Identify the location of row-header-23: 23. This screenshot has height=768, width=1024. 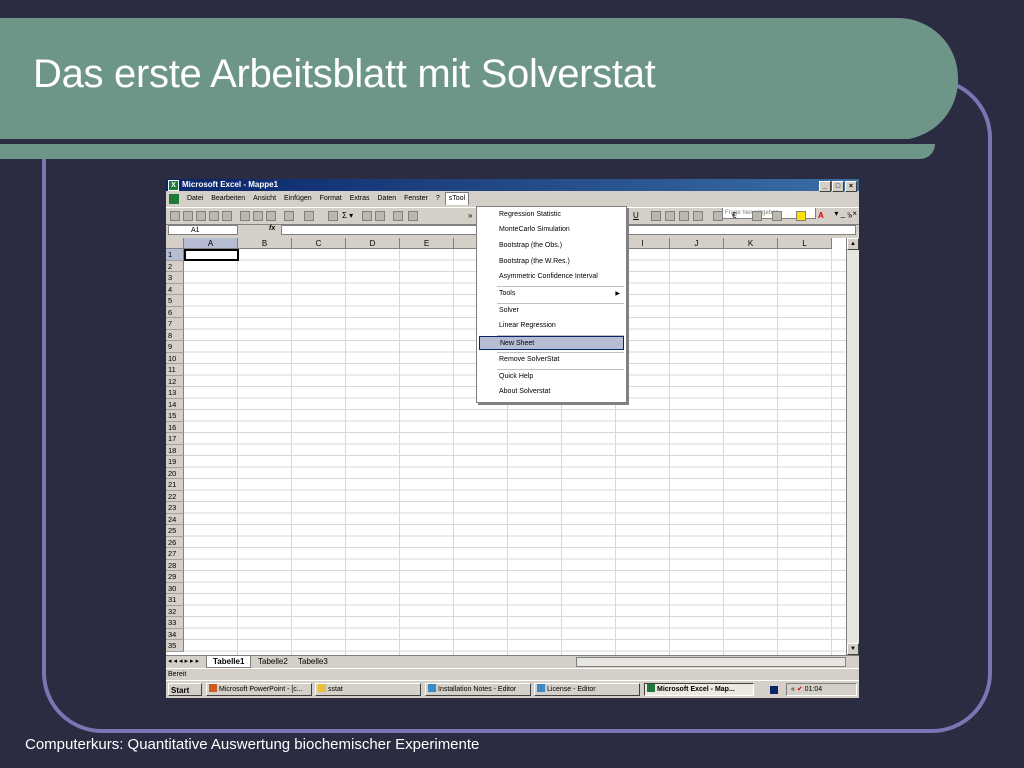
(175, 508).